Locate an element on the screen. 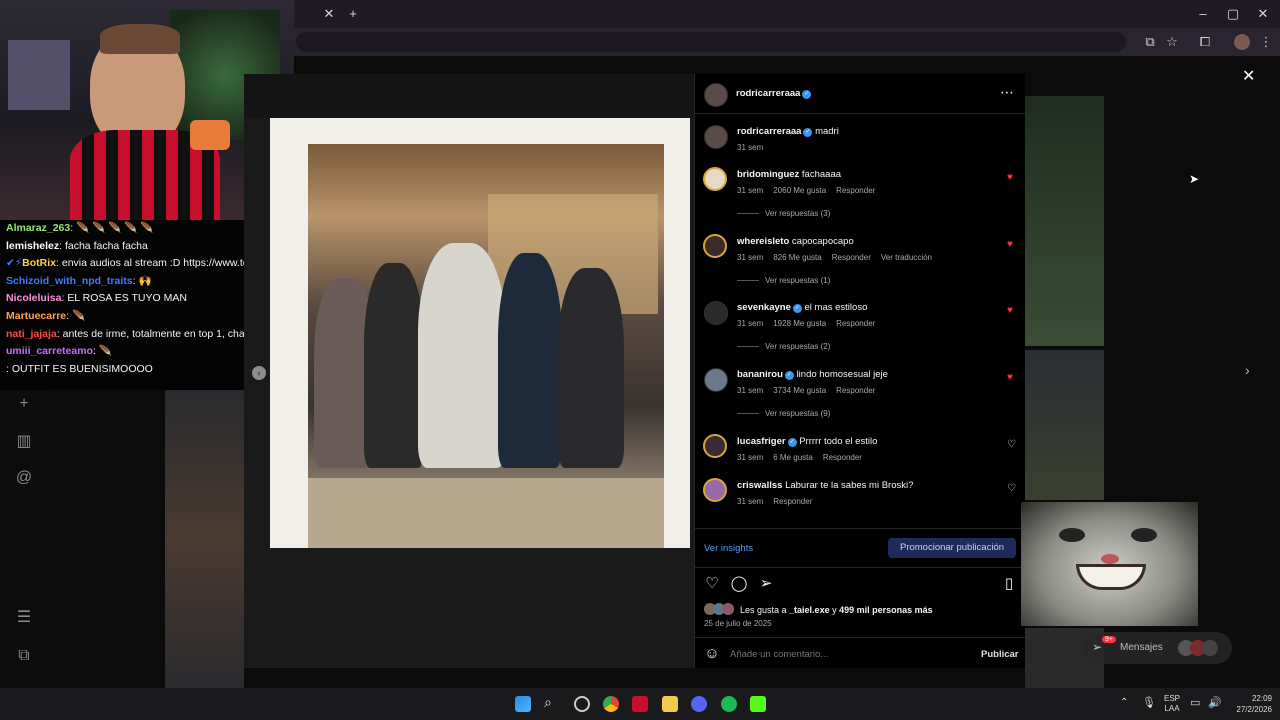 The image size is (1280, 720). previous-photo-icon: ‹ is located at coordinates (259, 373).